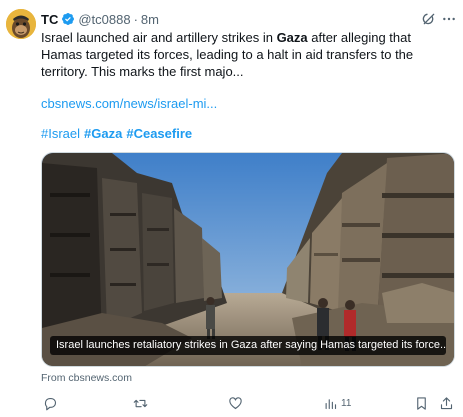 The image size is (463, 417). Describe the element at coordinates (68, 19) in the screenshot. I see `verified-badge-icon` at that location.